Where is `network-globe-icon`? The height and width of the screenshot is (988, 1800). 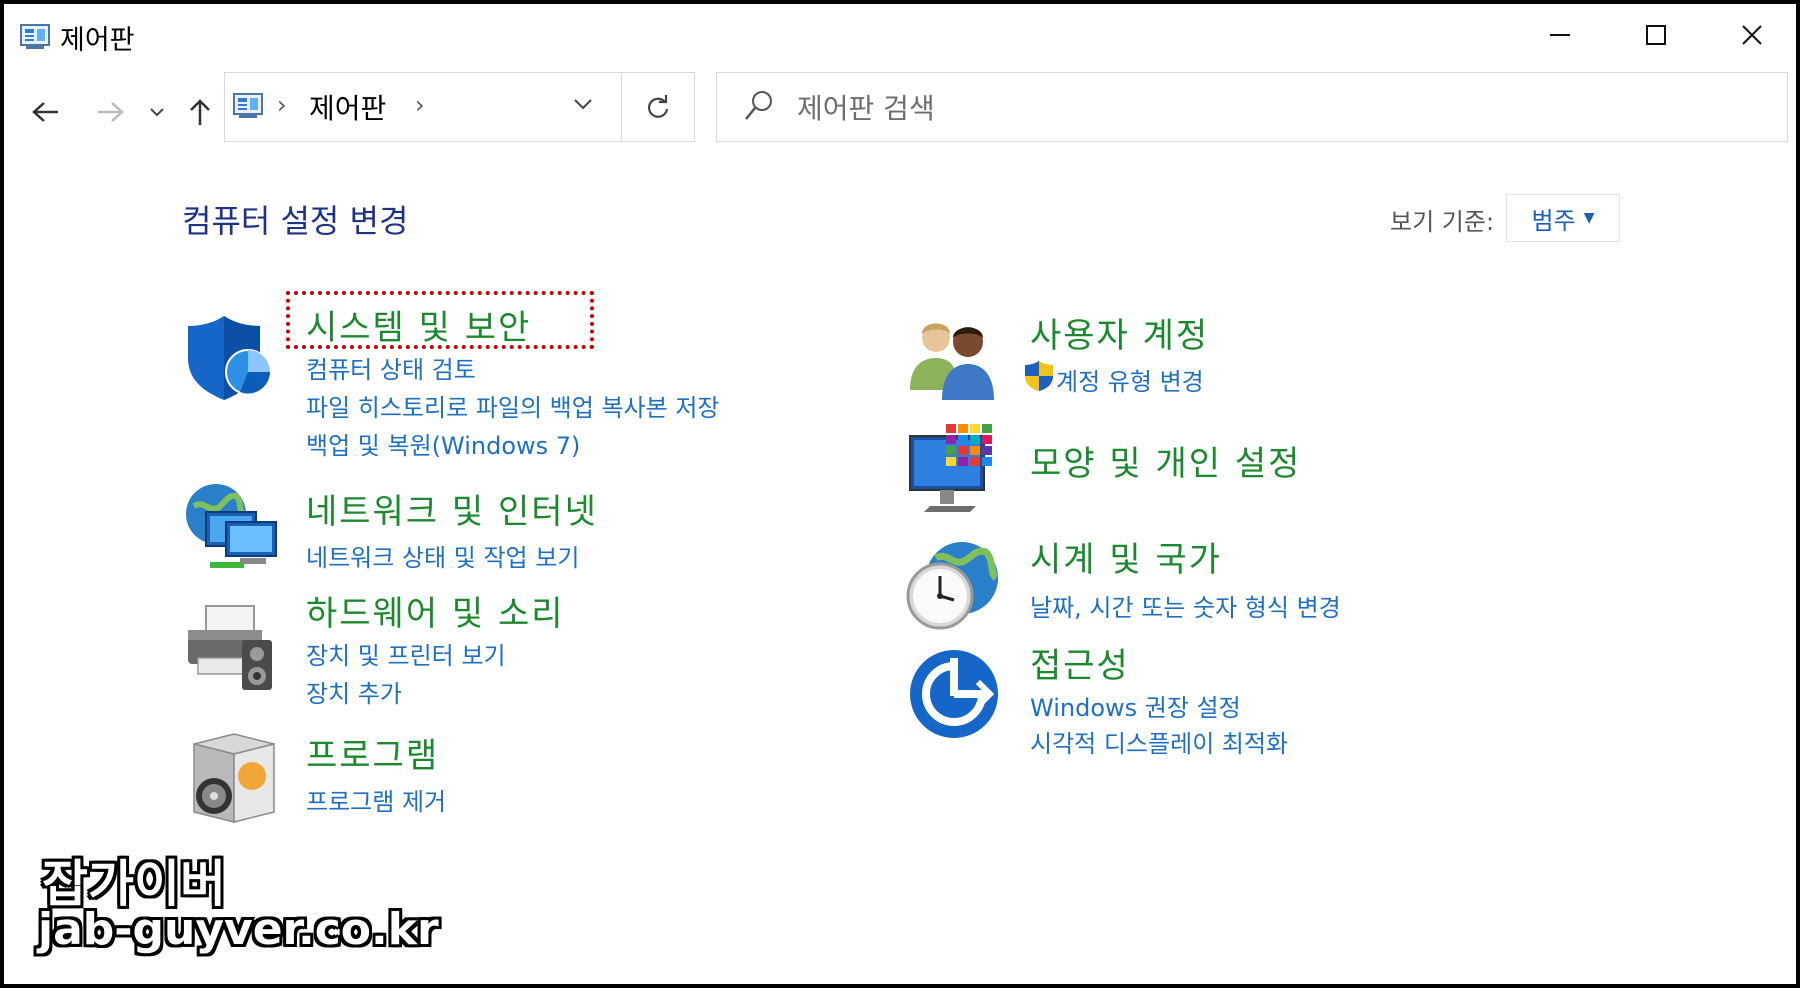 network-globe-icon is located at coordinates (232, 530).